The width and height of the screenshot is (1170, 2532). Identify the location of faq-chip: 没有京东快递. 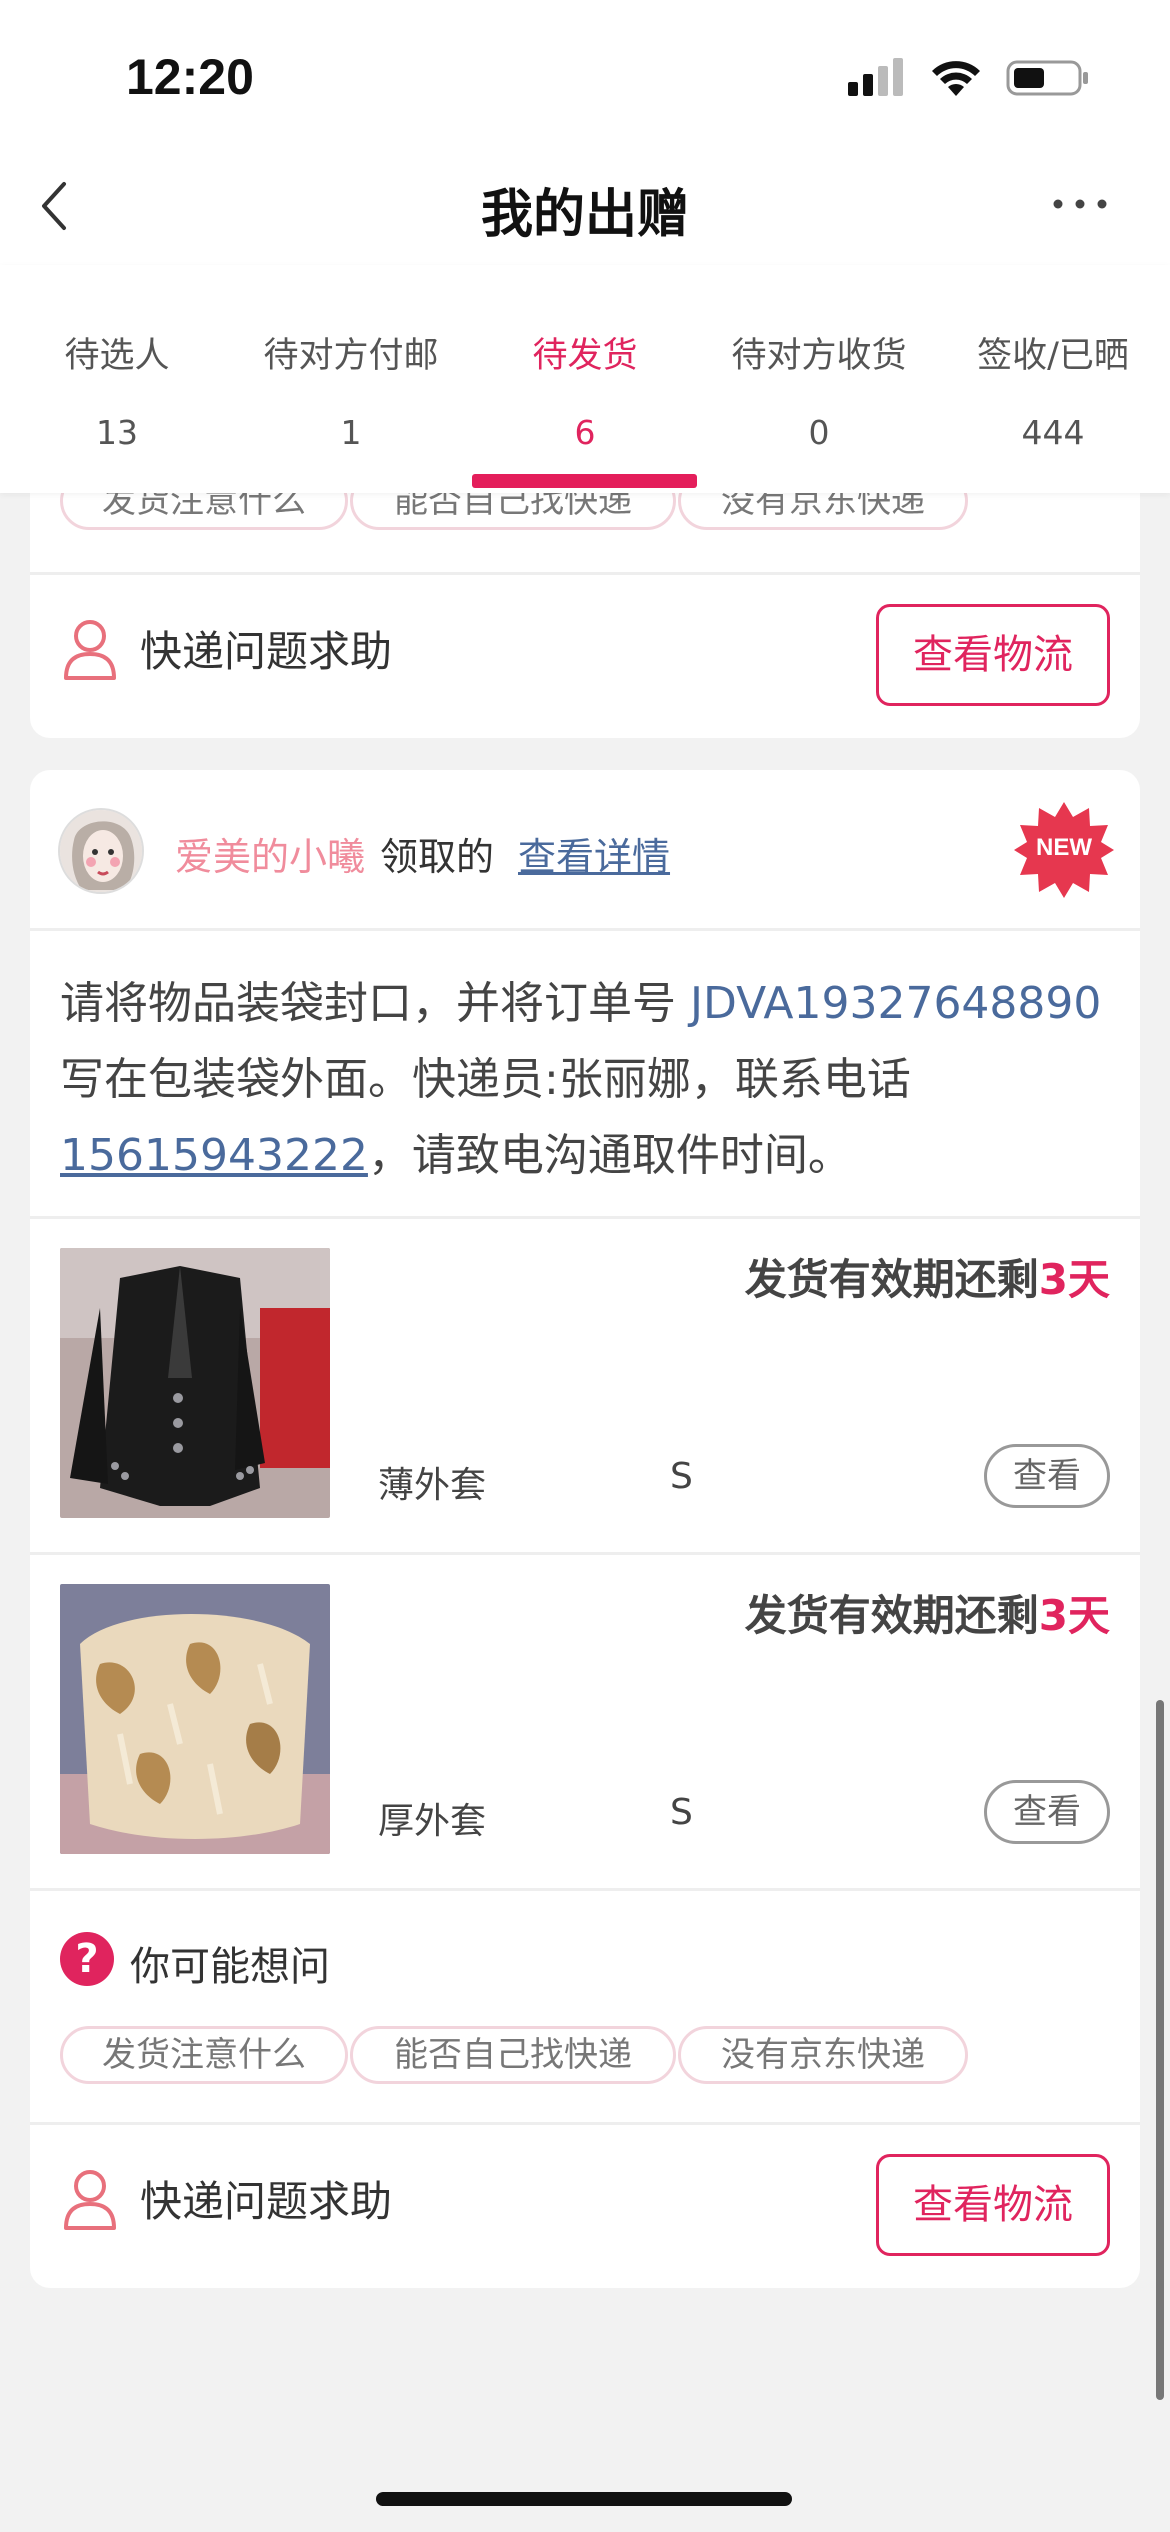
(823, 2055).